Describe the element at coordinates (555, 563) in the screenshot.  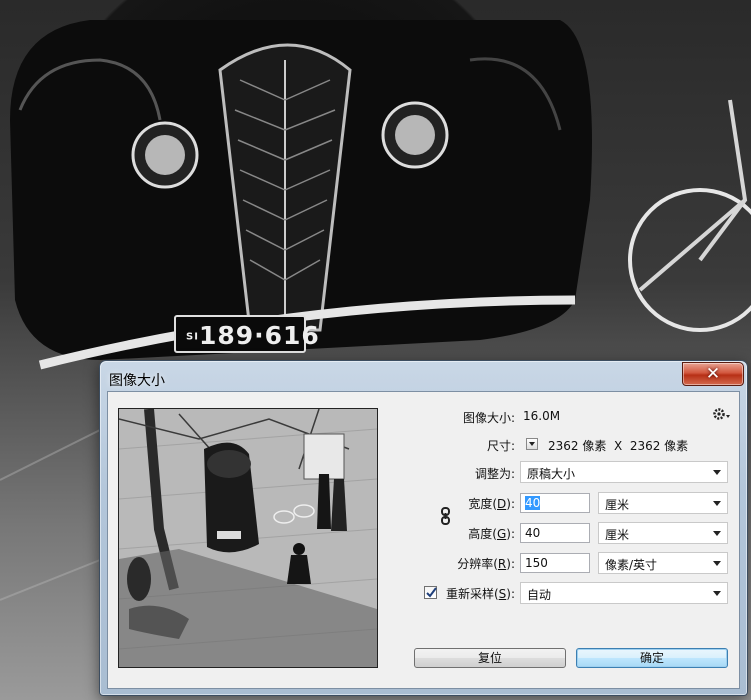
I see `resolution-input: 150` at that location.